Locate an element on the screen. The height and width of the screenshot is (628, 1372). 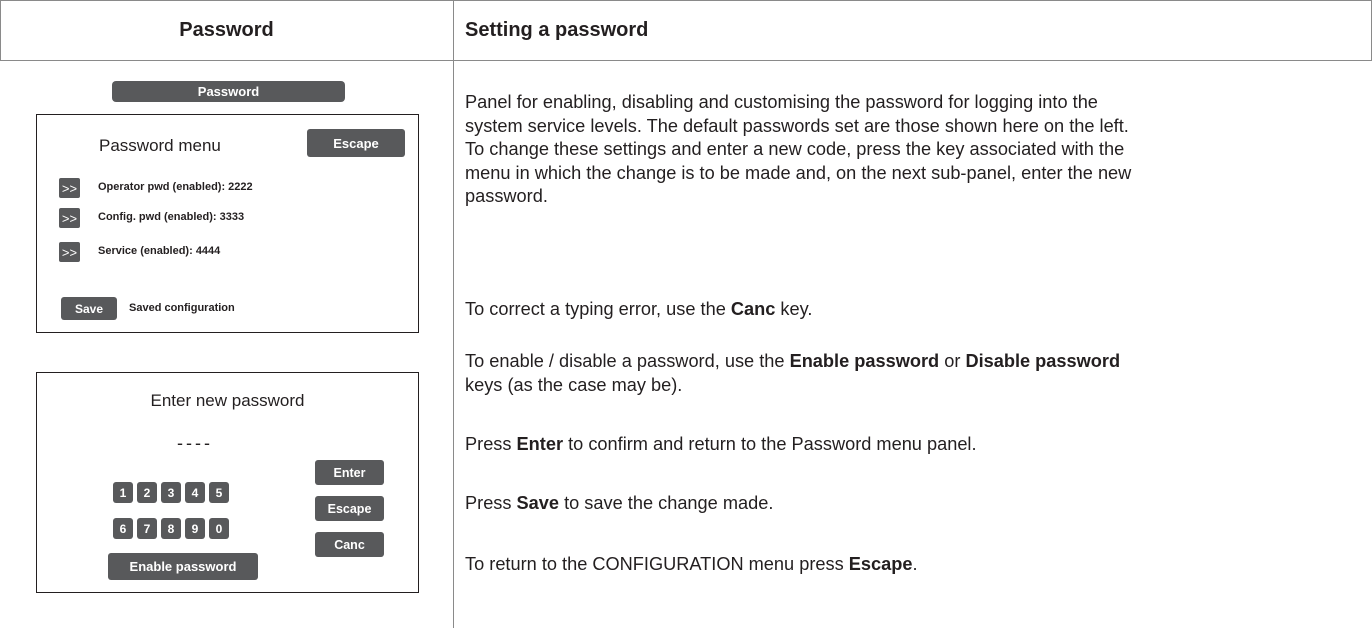
digit-6-key: 6 is located at coordinates (123, 528).